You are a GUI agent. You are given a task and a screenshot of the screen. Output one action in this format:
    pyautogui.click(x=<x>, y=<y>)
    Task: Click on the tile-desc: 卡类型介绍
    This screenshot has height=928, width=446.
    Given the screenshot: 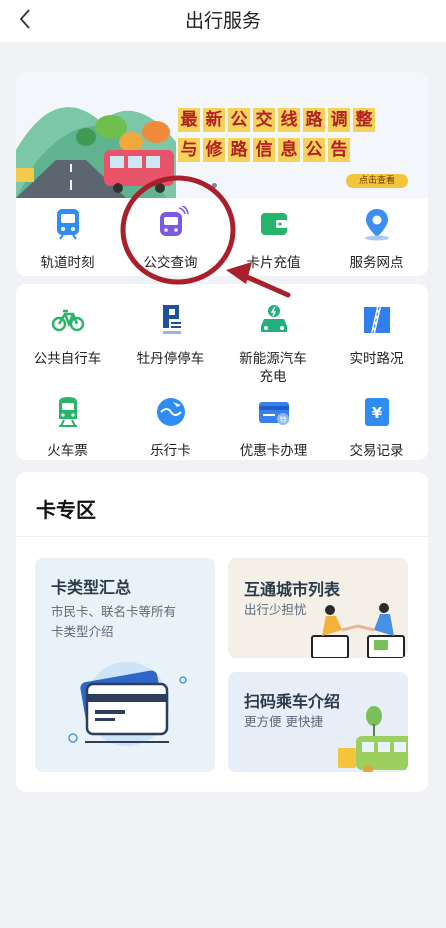 What is the action you would take?
    pyautogui.click(x=82, y=631)
    